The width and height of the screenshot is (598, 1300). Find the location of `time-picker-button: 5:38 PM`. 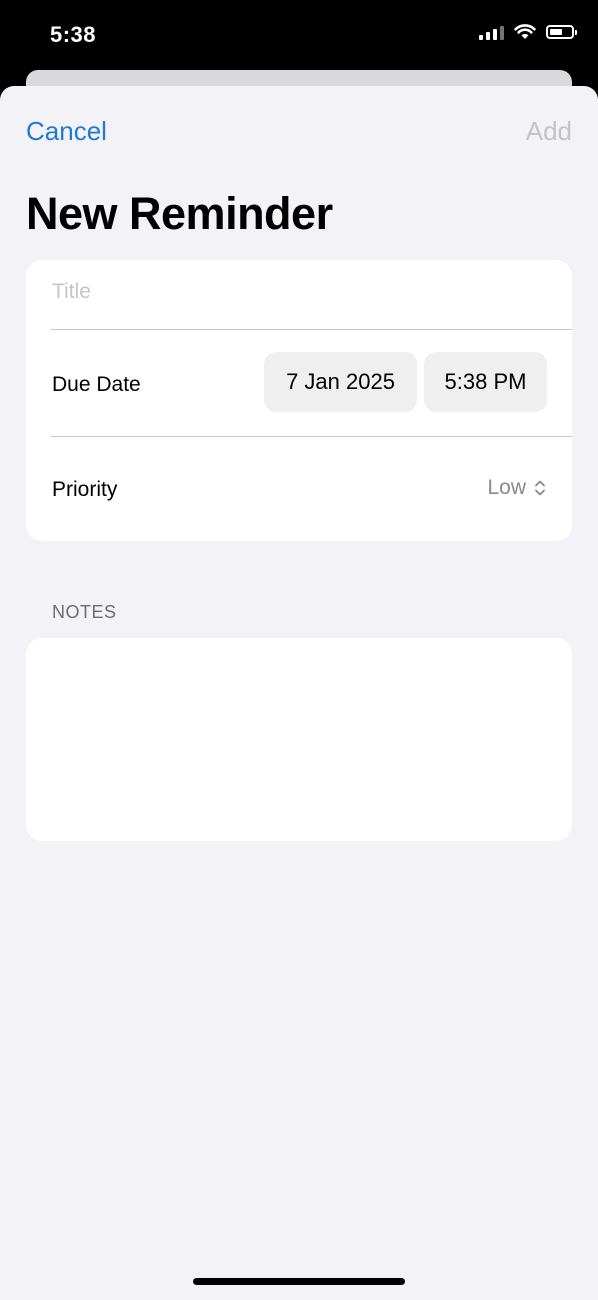

time-picker-button: 5:38 PM is located at coordinates (485, 382).